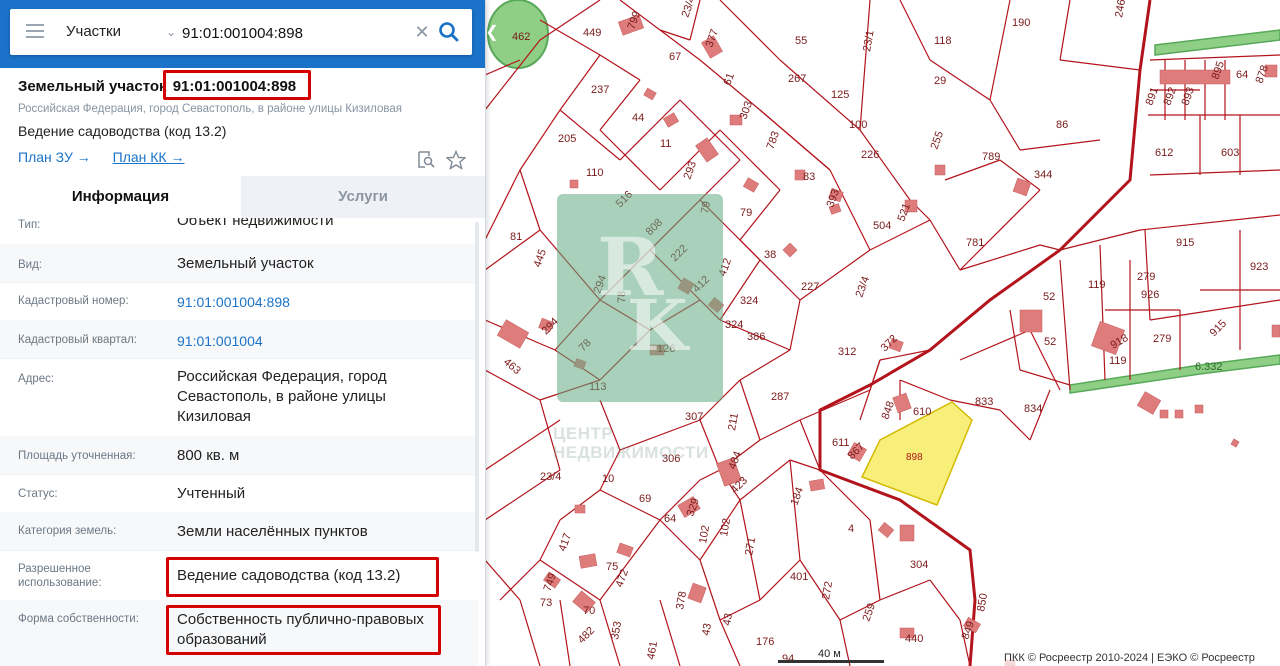  I want to click on scale-label: 40 м, so click(829, 654).